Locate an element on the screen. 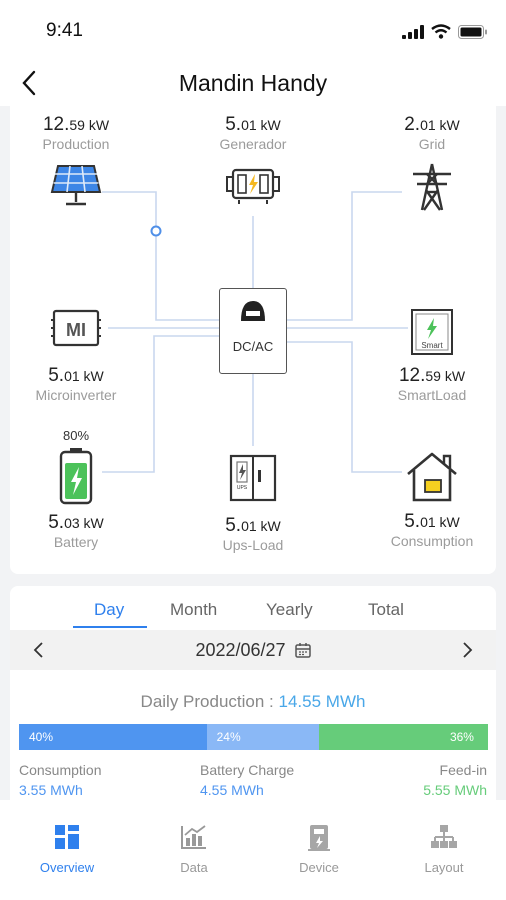 Image resolution: width=506 pixels, height=900 pixels. nav-device: Device is located at coordinates (319, 849).